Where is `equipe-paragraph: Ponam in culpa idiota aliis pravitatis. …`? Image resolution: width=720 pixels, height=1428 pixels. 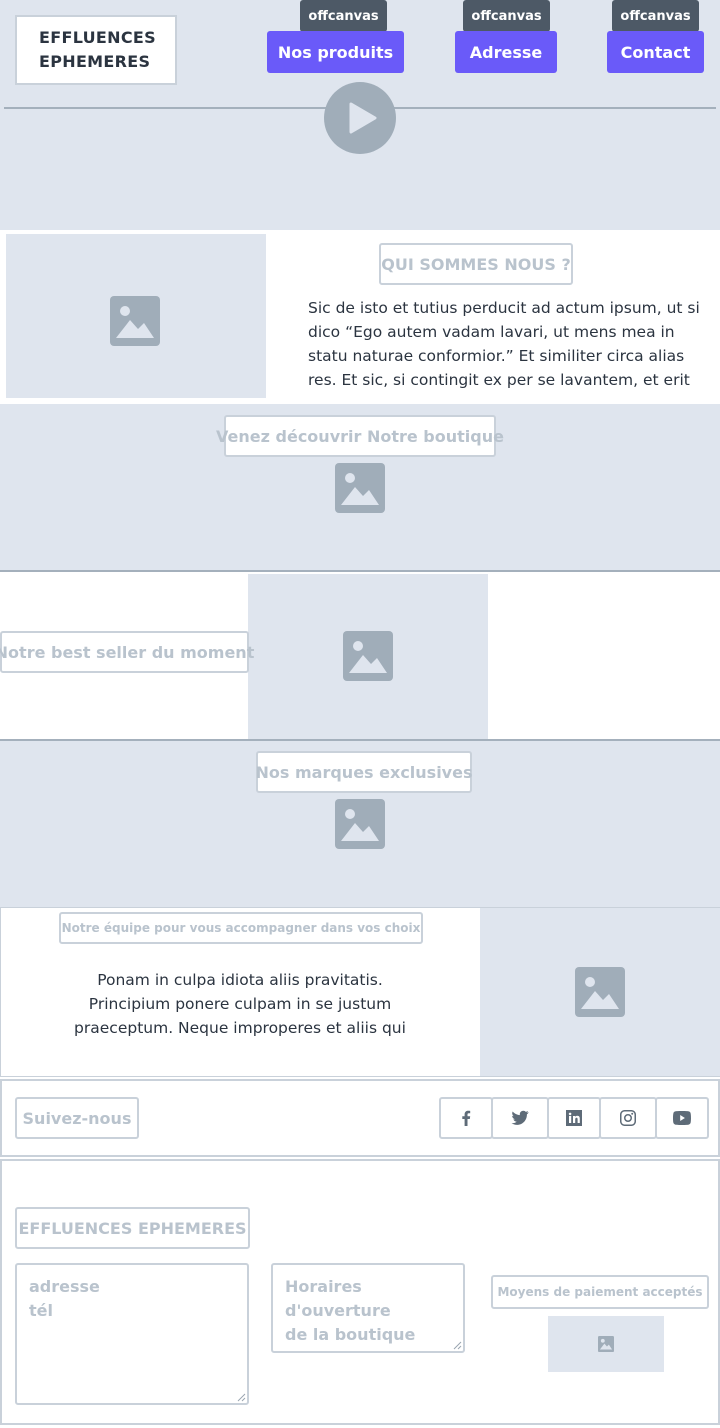 equipe-paragraph: Ponam in culpa idiota aliis pravitatis. … is located at coordinates (240, 1004).